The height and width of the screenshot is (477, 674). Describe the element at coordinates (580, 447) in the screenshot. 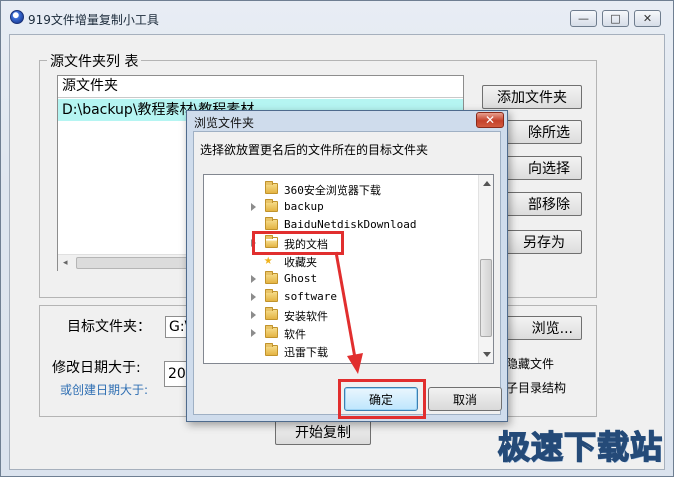

I see `watermark-logo: 极速下载站` at that location.